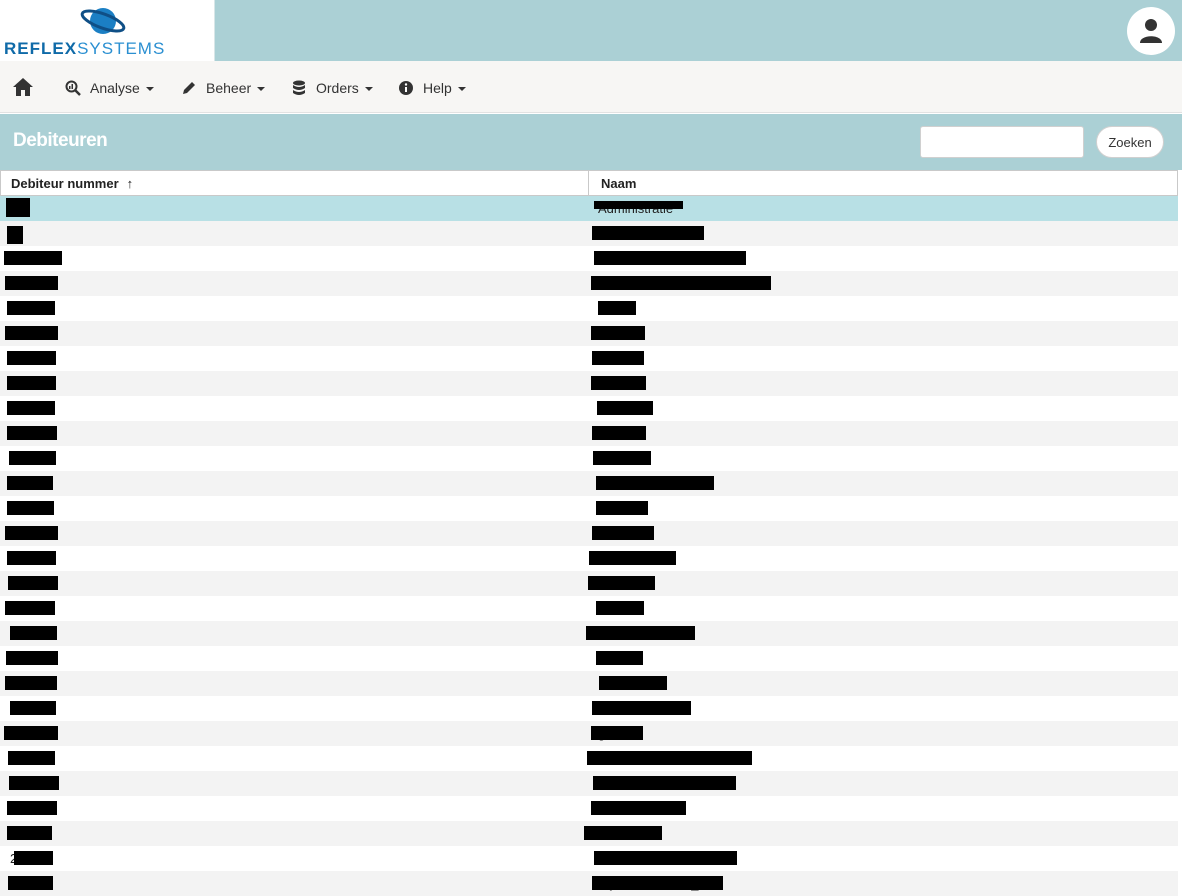 Image resolution: width=1182 pixels, height=896 pixels. I want to click on table-row: hans14, so click(589, 508).